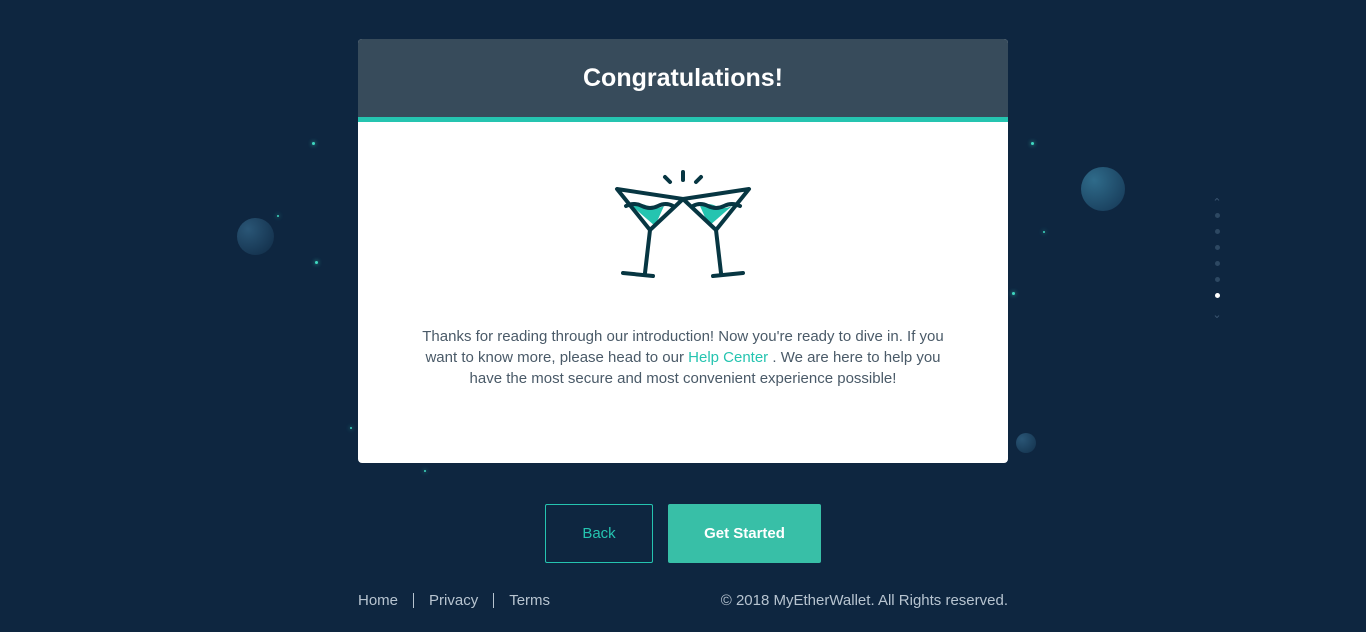 The image size is (1366, 632). Describe the element at coordinates (683, 224) in the screenshot. I see `cheers-icon` at that location.